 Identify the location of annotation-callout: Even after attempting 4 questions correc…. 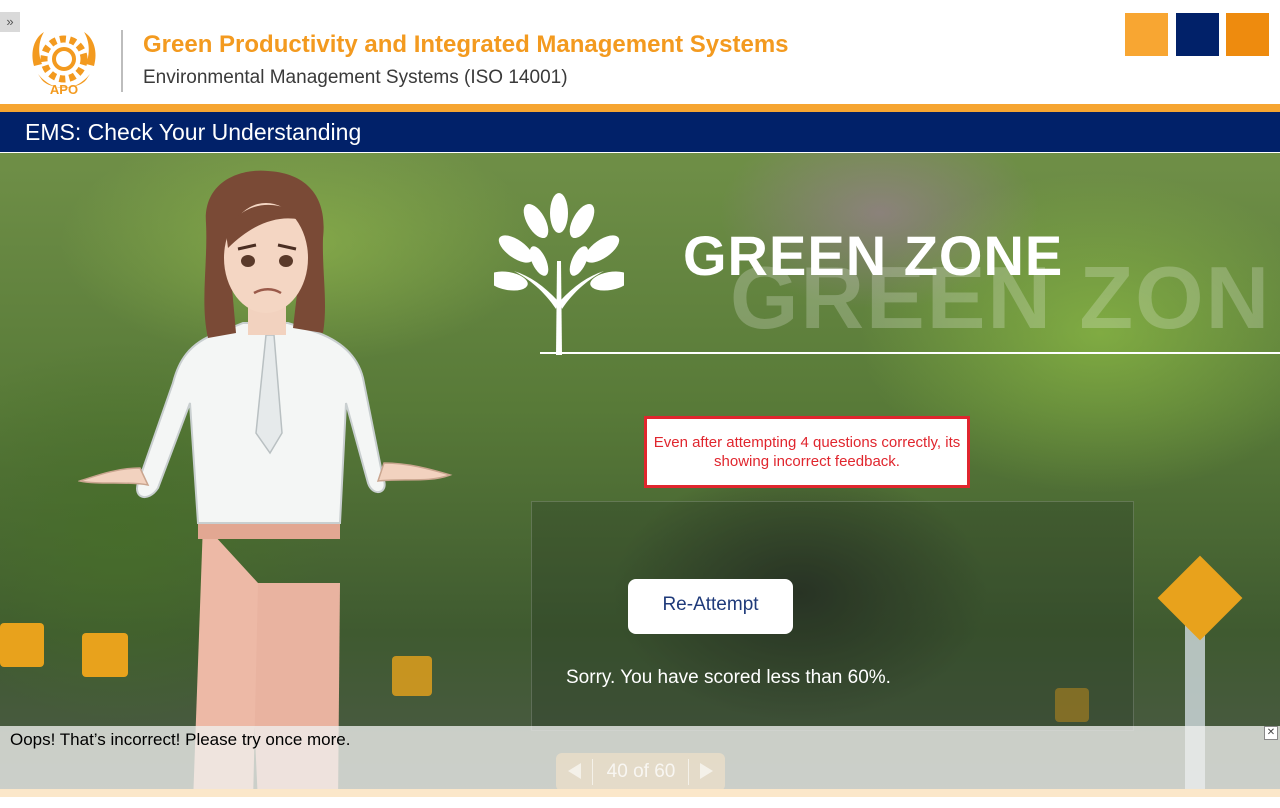
(807, 452).